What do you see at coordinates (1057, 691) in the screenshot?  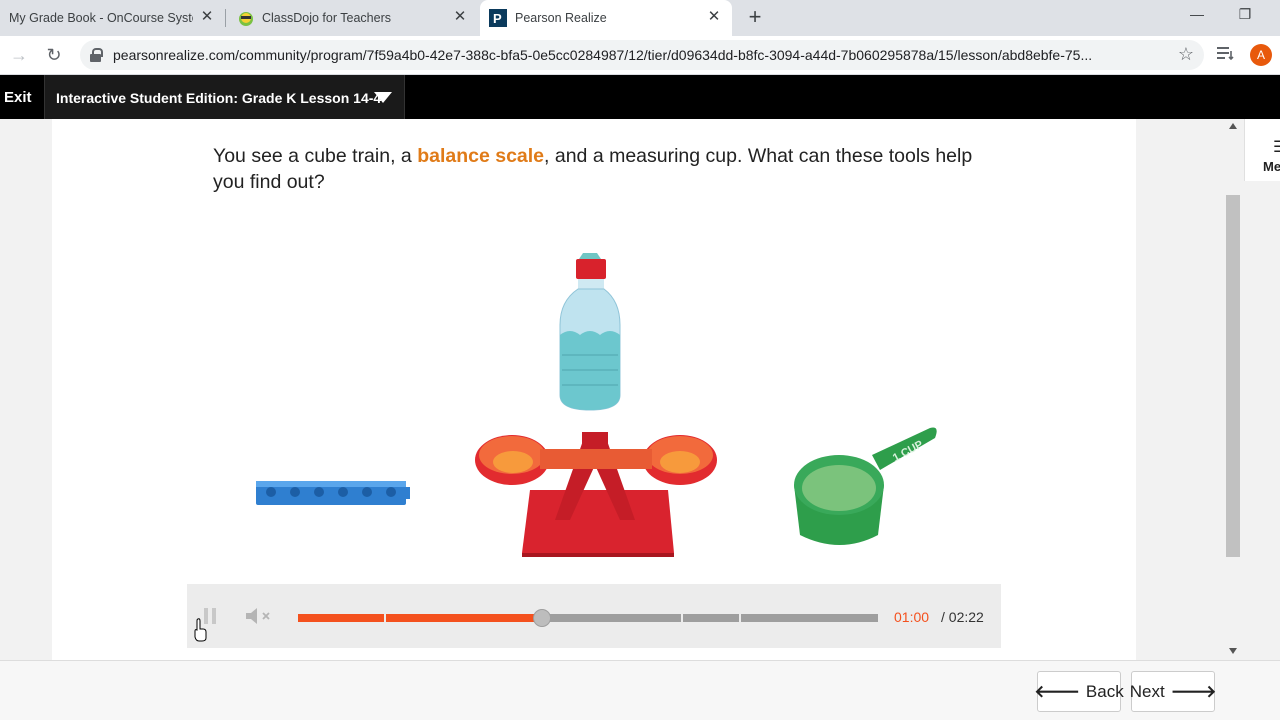 I see `arrow-left-icon: 🡐` at bounding box center [1057, 691].